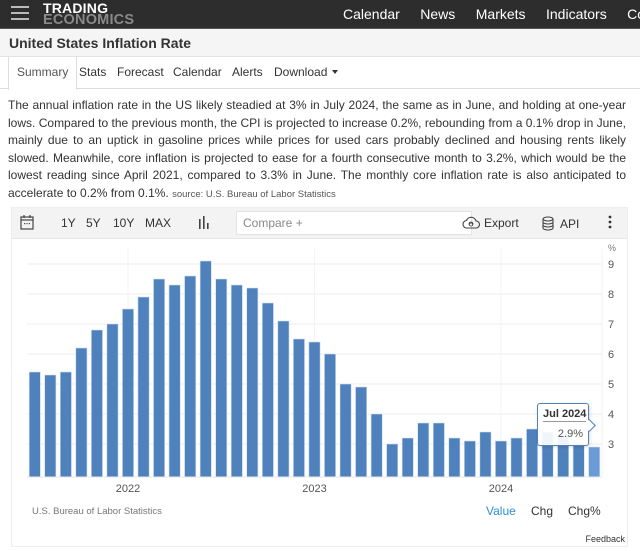 This screenshot has width=640, height=551. What do you see at coordinates (20, 13) in the screenshot?
I see `hamburger-menu-icon` at bounding box center [20, 13].